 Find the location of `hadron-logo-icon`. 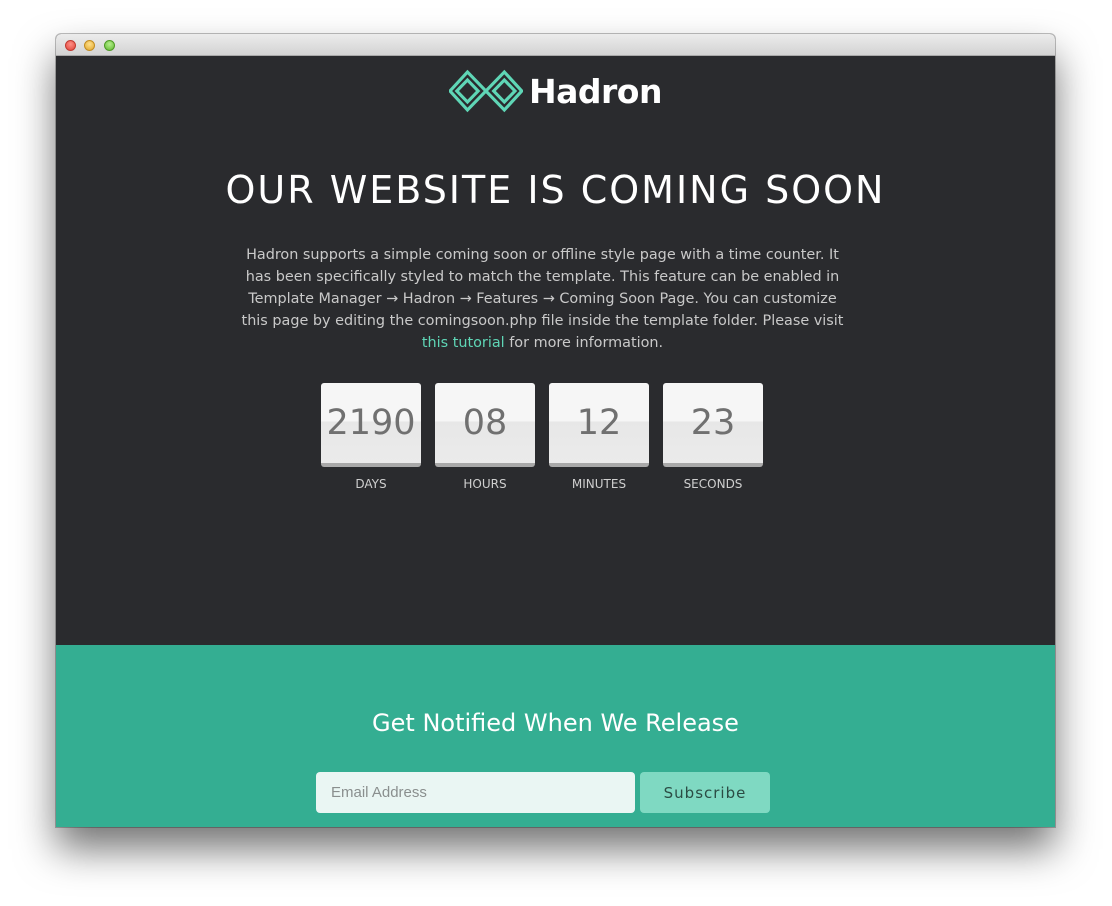

hadron-logo-icon is located at coordinates (486, 91).